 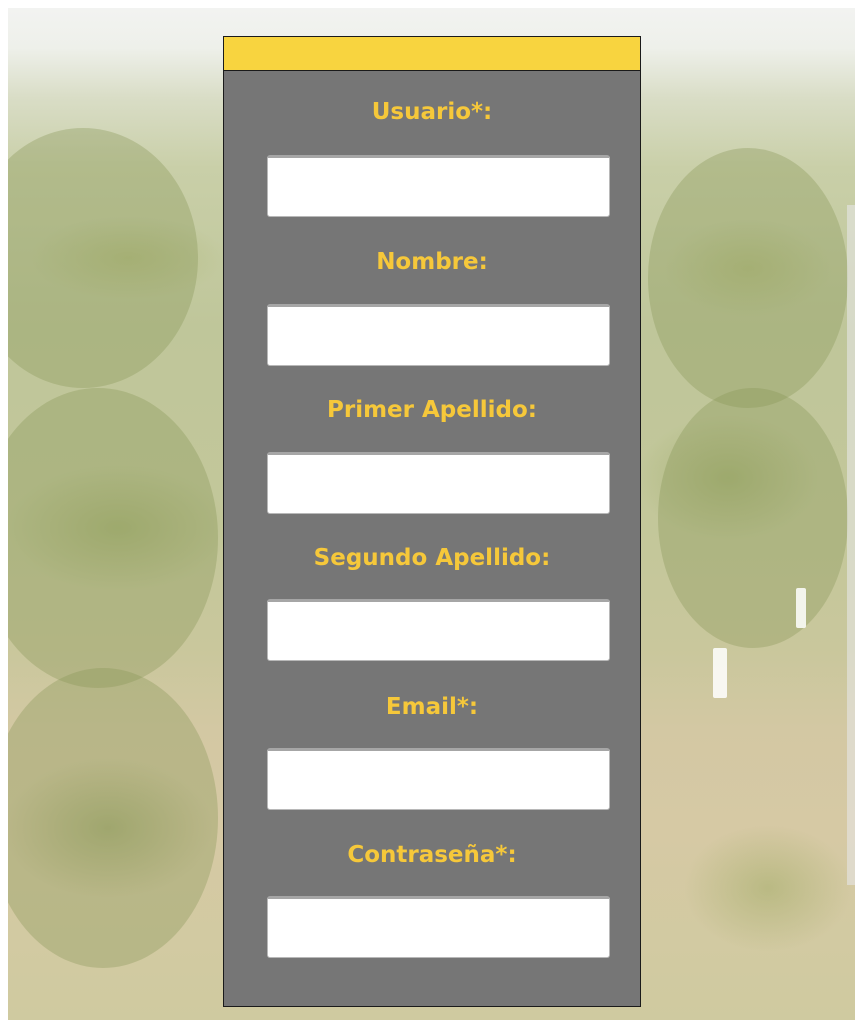 What do you see at coordinates (438, 779) in the screenshot?
I see `email-input` at bounding box center [438, 779].